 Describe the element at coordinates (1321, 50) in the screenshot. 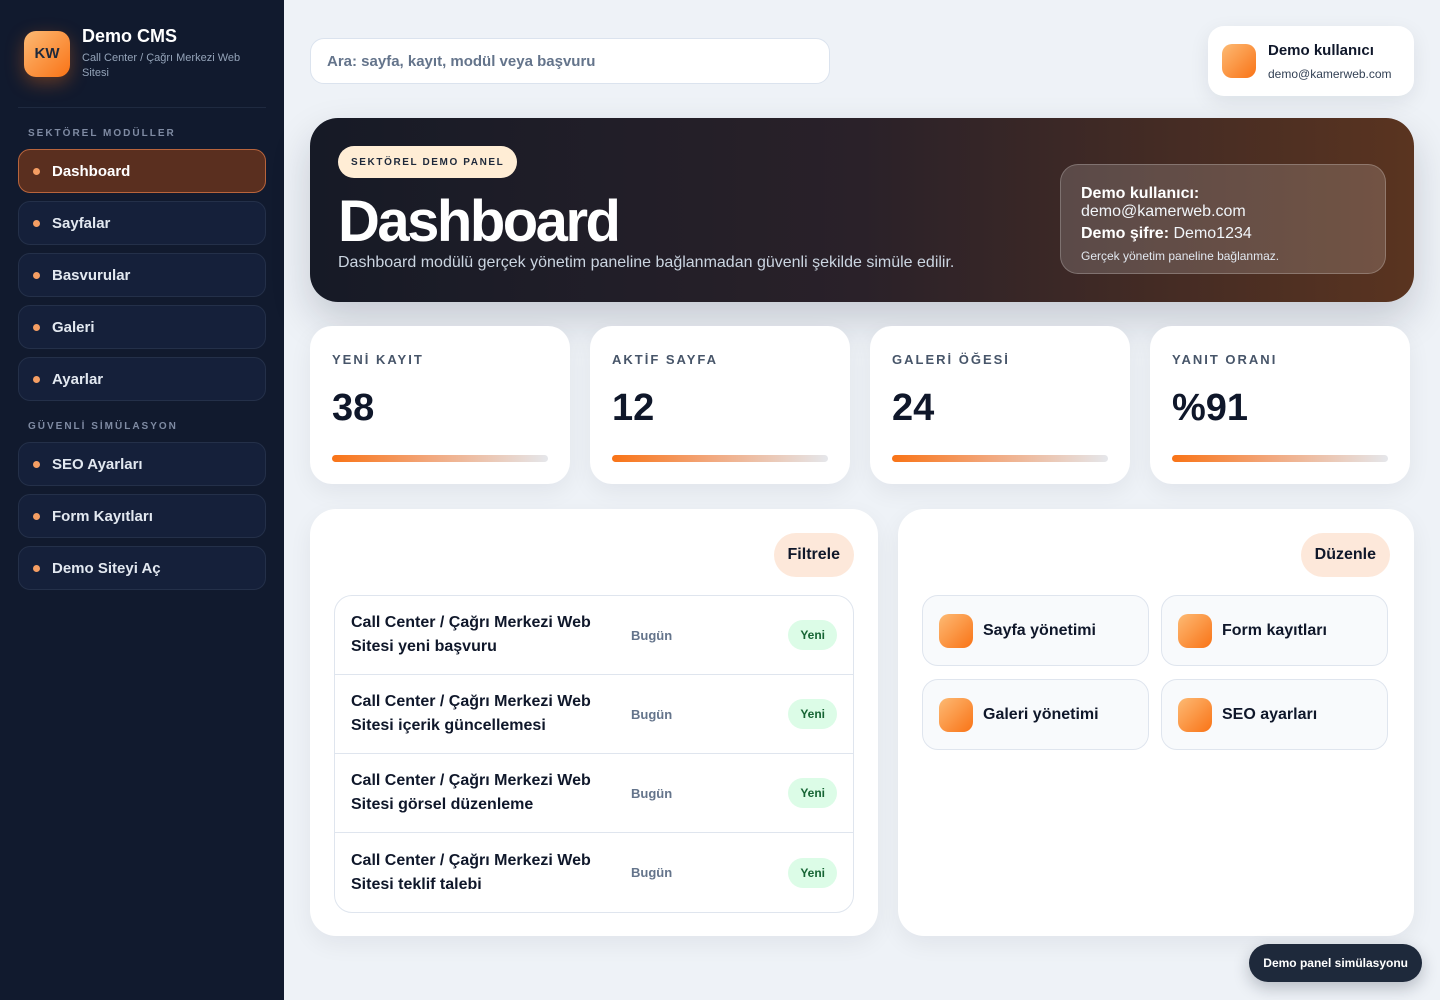

I see `user-name: Demo kullanıcı` at that location.